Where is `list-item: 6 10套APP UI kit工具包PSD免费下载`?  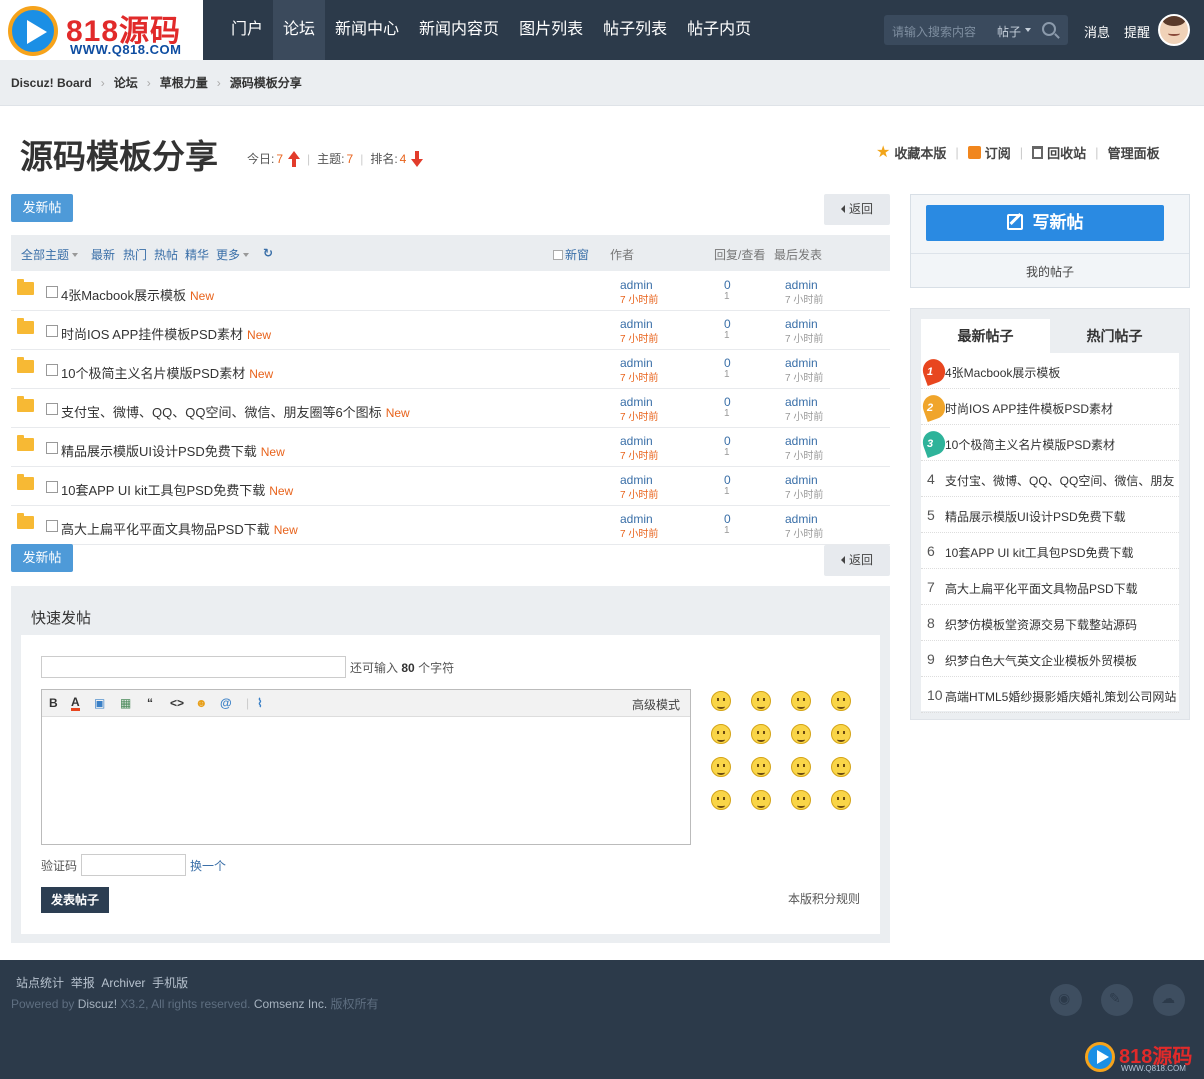 list-item: 6 10套APP UI kit工具包PSD免费下载 is located at coordinates (1050, 551).